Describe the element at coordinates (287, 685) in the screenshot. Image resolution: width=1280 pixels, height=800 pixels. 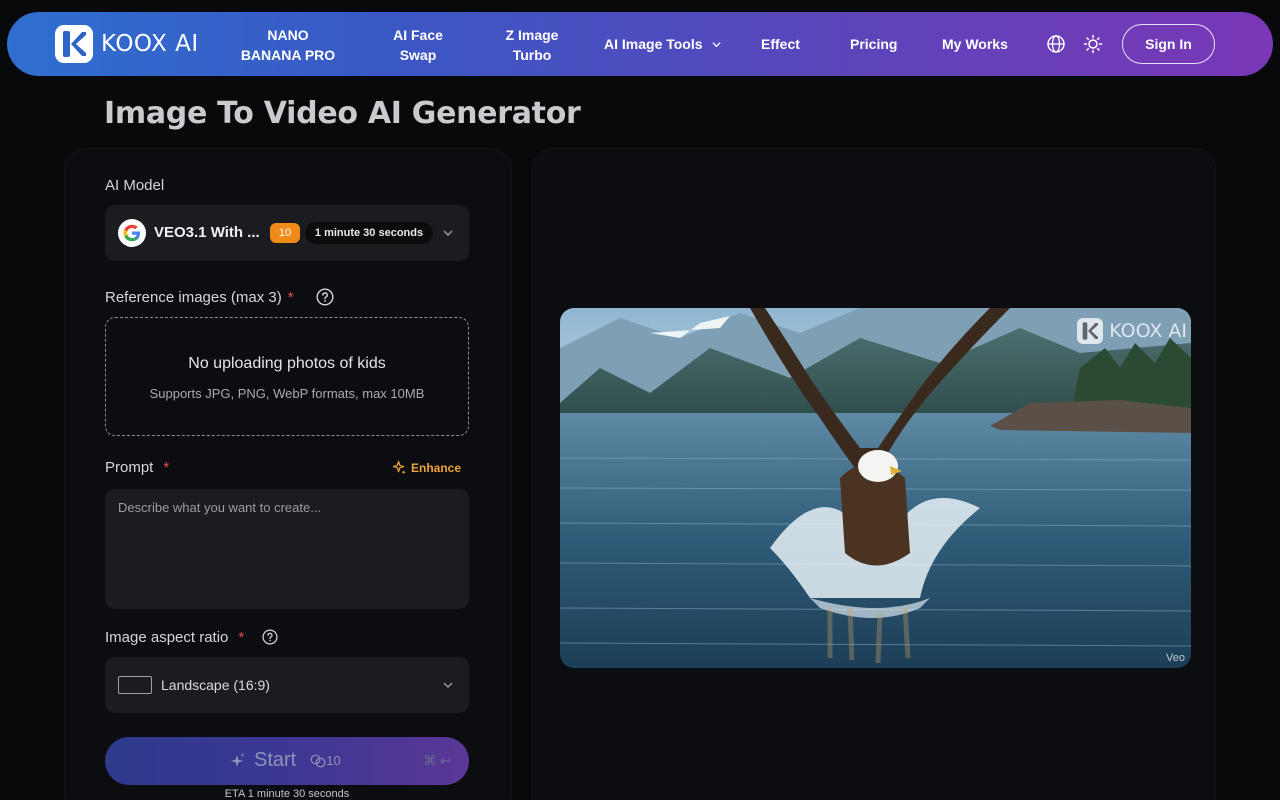
I see `aspect-ratio-select: Landscape (16:9)` at that location.